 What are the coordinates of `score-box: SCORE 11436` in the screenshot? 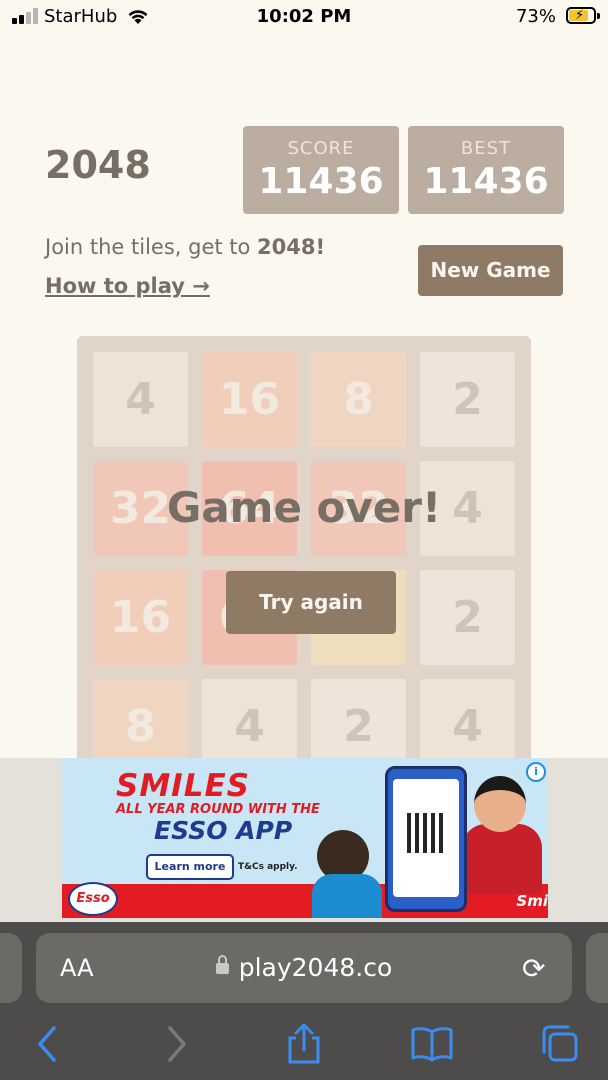 It's located at (321, 170).